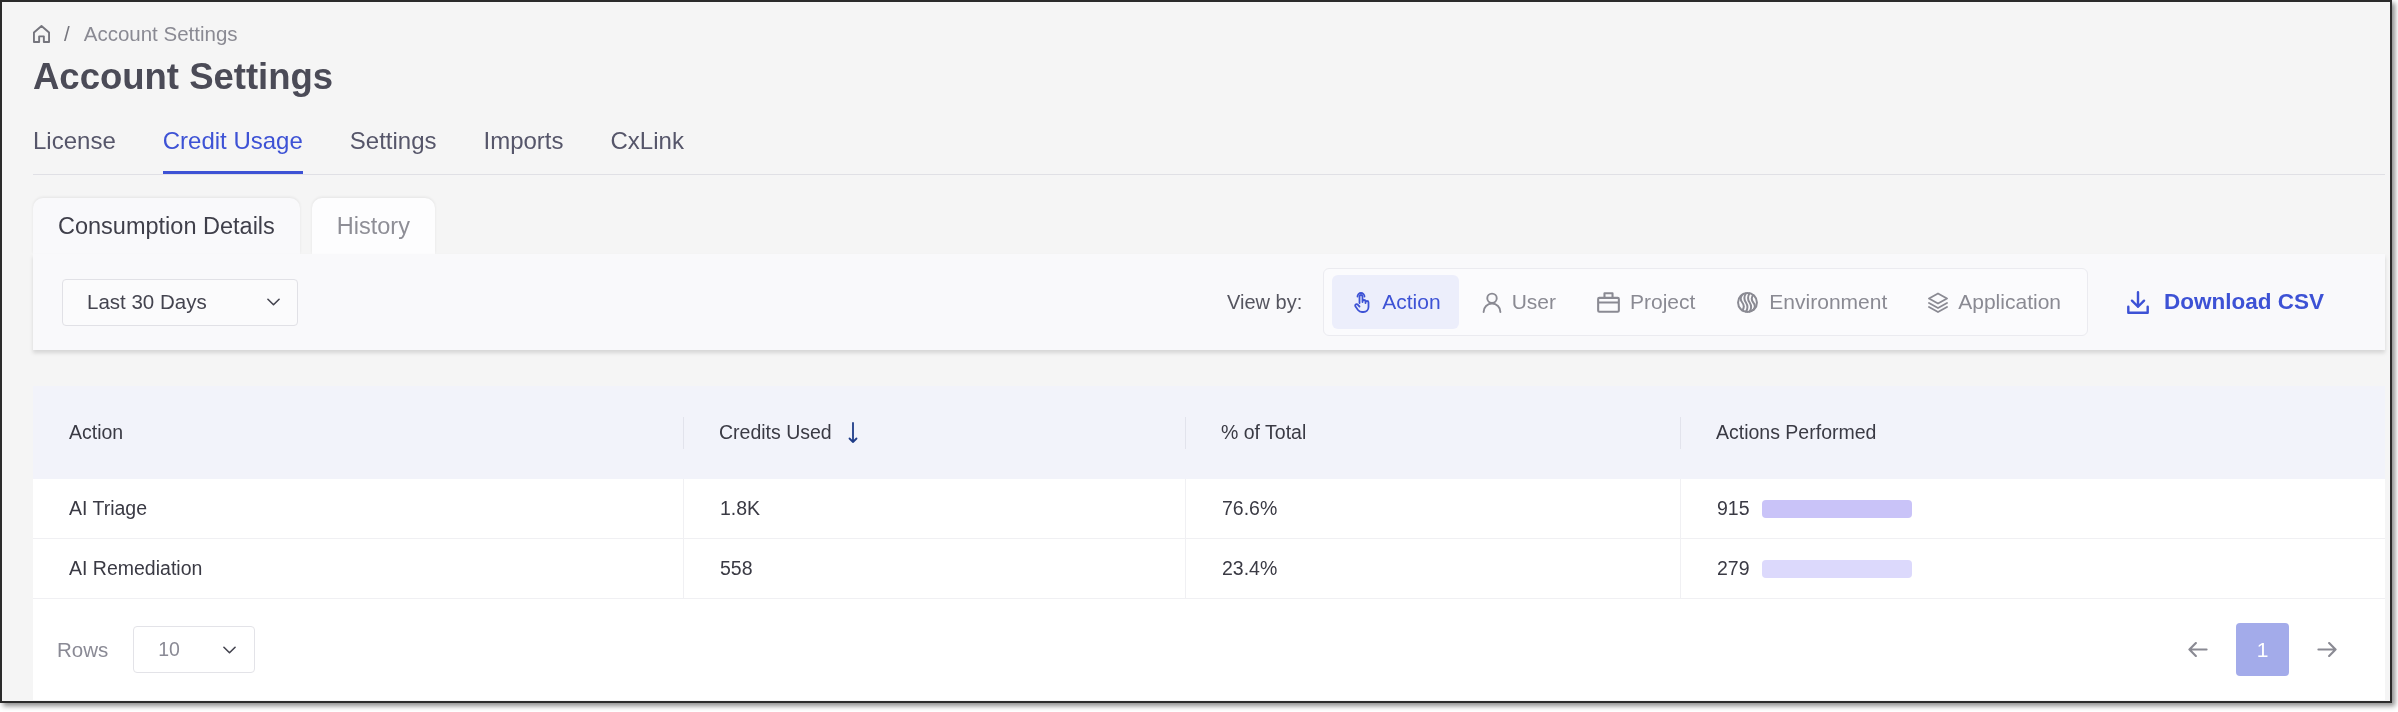 The height and width of the screenshot is (712, 2398). Describe the element at coordinates (775, 432) in the screenshot. I see `column-header: Credits Used` at that location.